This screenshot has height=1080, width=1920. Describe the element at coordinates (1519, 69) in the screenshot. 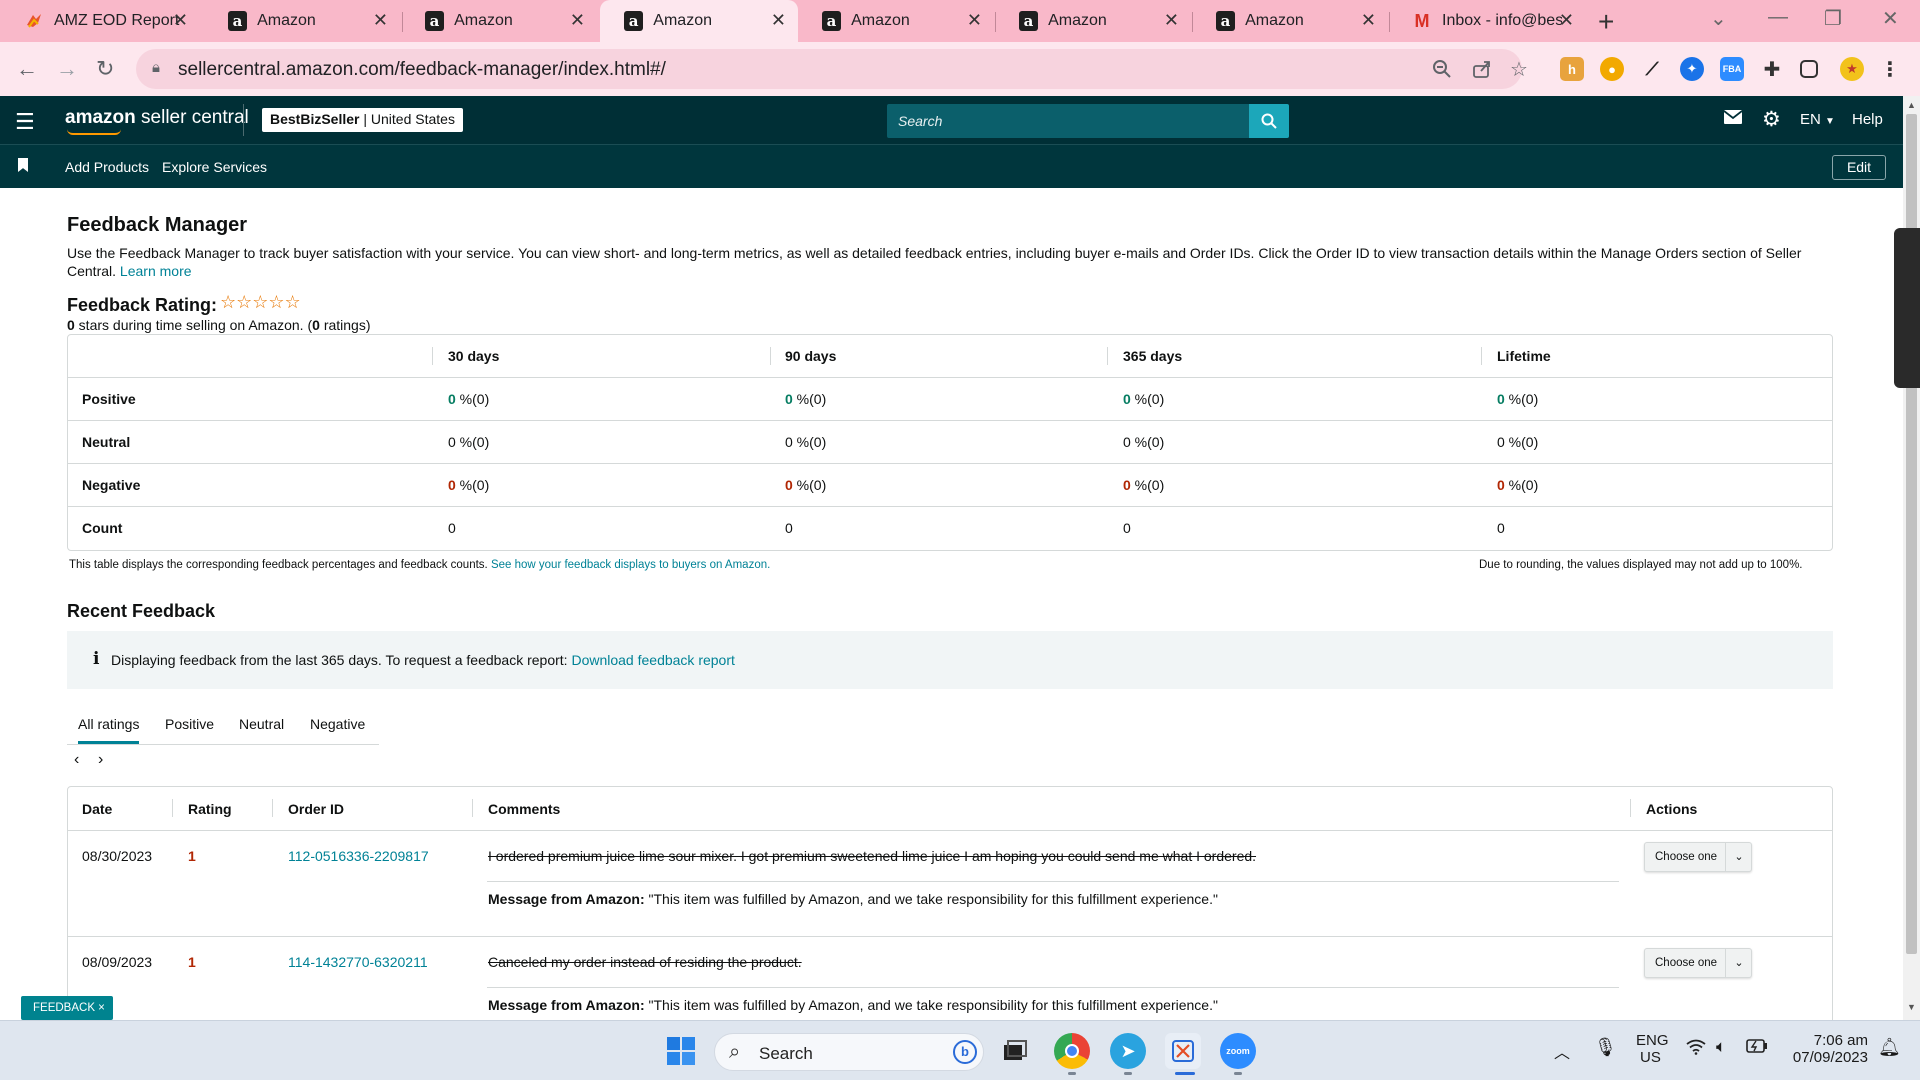

I see `bookmark-star-icon: ☆` at that location.